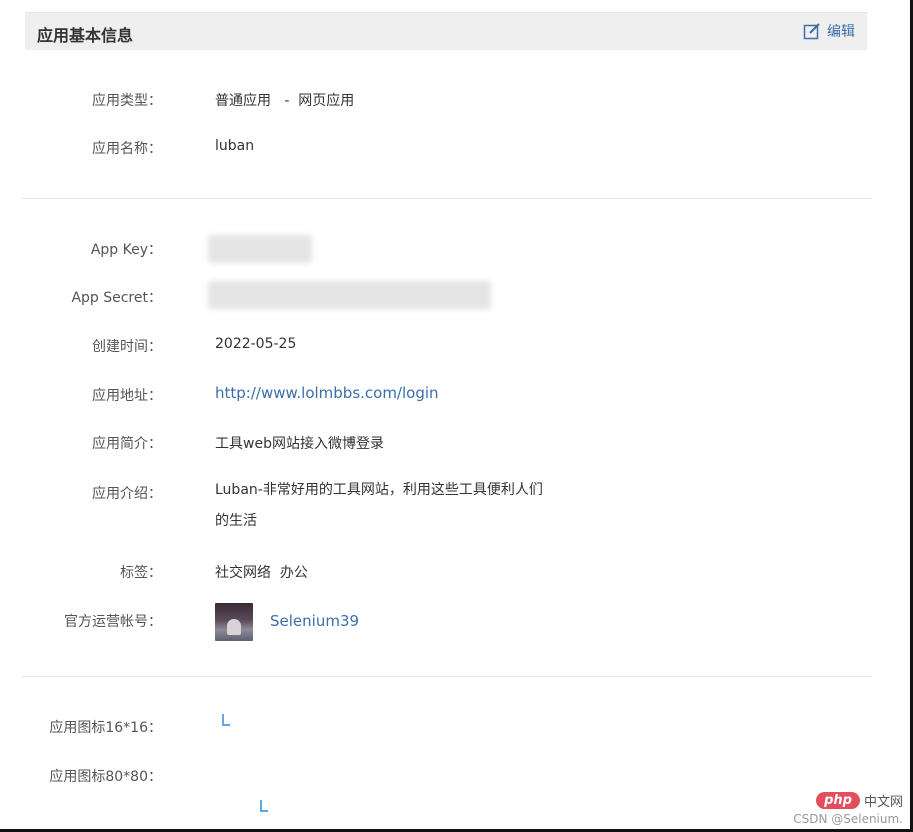 This screenshot has width=913, height=832. I want to click on row-account: 官方运营帐号： Selenium39, so click(440, 623).